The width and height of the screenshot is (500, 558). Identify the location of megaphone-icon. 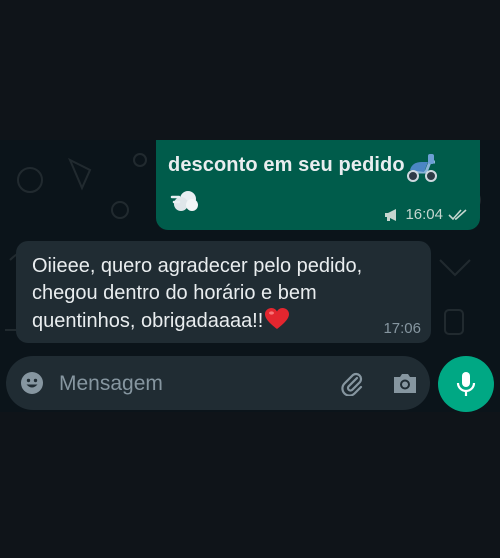
(391, 214).